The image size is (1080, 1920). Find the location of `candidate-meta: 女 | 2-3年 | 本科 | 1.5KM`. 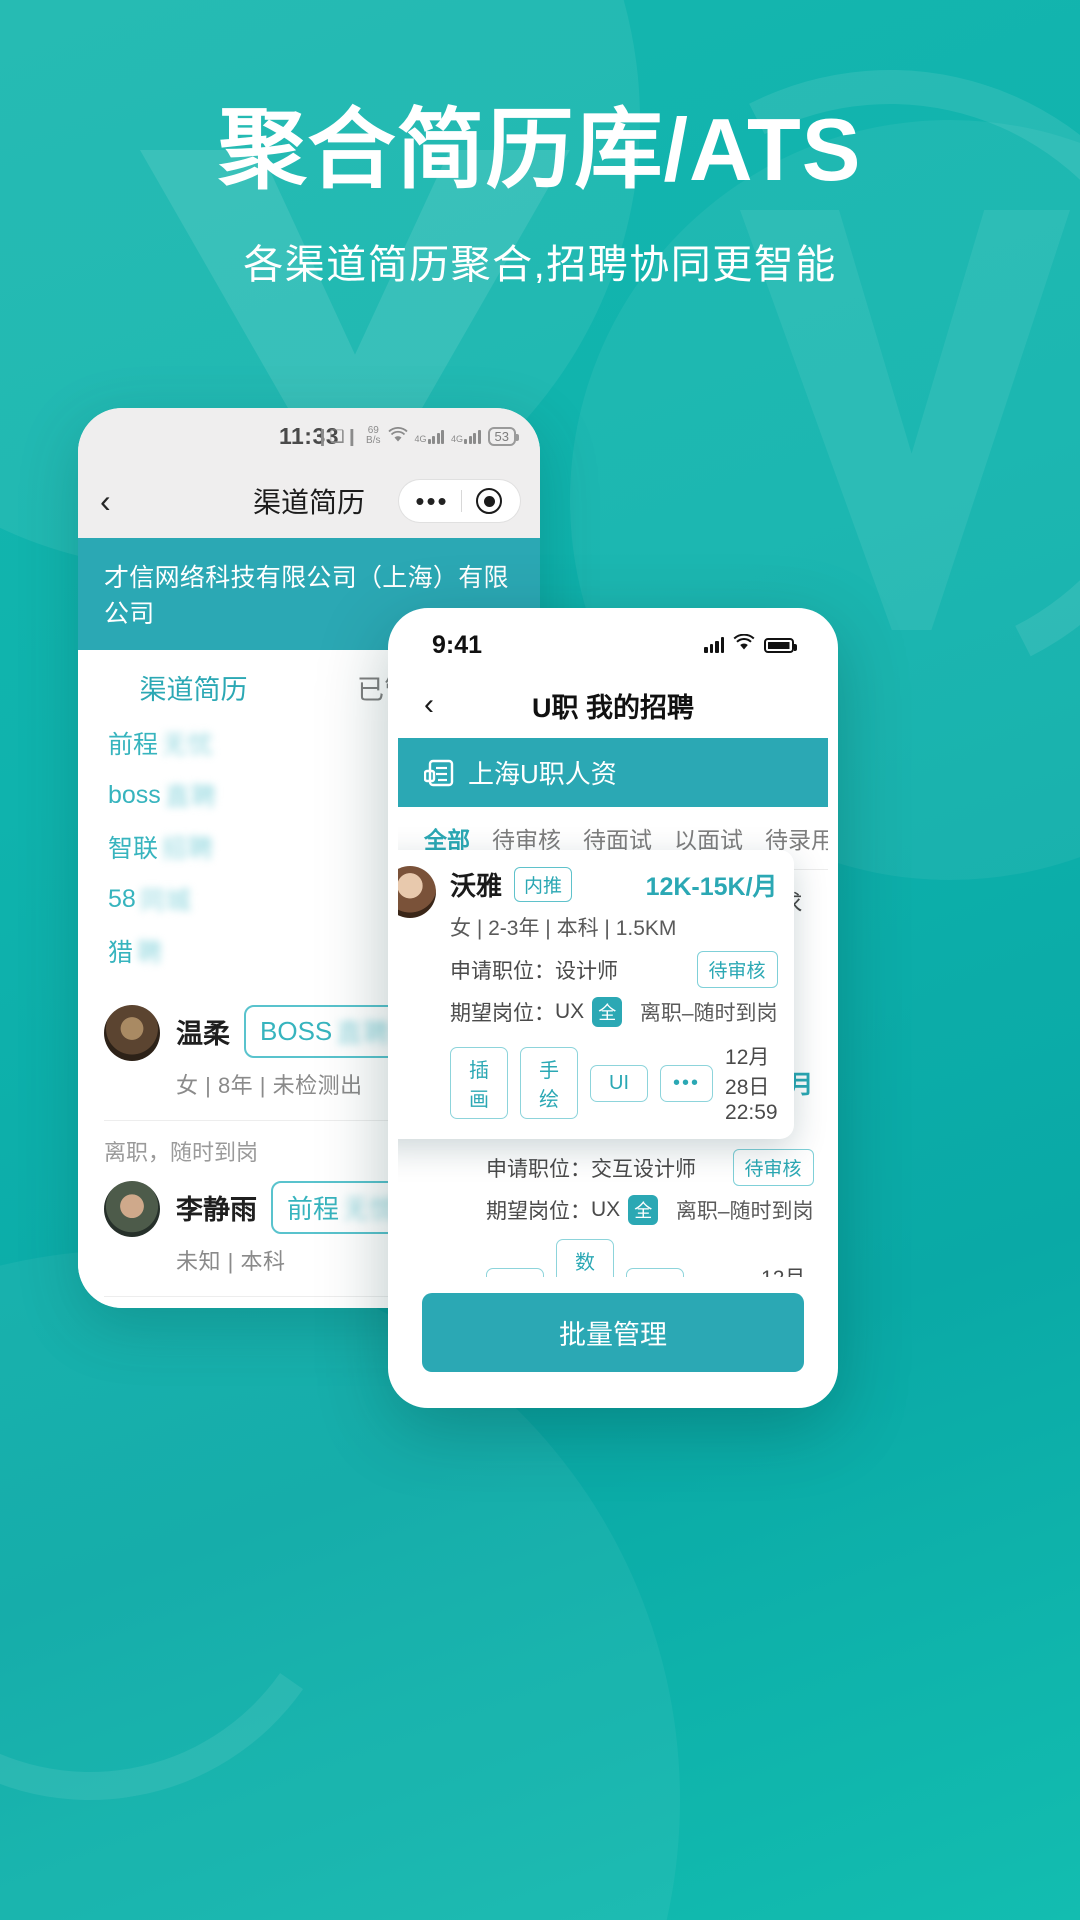

candidate-meta: 女 | 2-3年 | 本科 | 1.5KM is located at coordinates (563, 928).